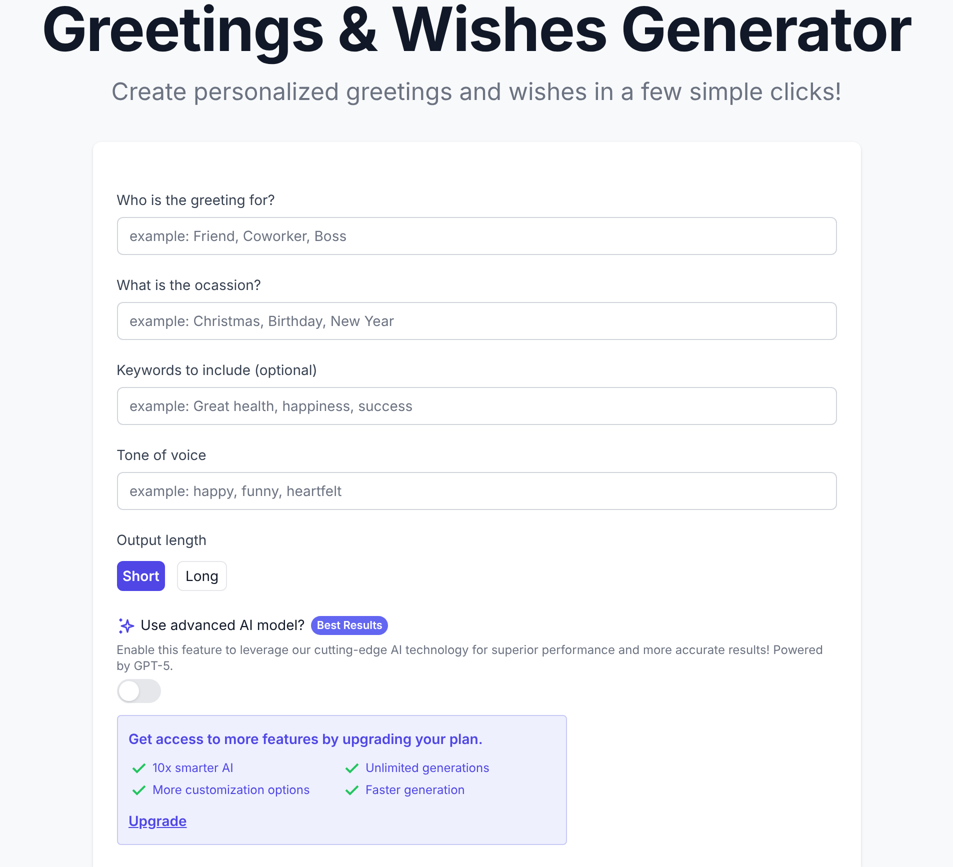 The height and width of the screenshot is (867, 953). Describe the element at coordinates (196, 201) in the screenshot. I see `field-label: Who is the greeting for?` at that location.